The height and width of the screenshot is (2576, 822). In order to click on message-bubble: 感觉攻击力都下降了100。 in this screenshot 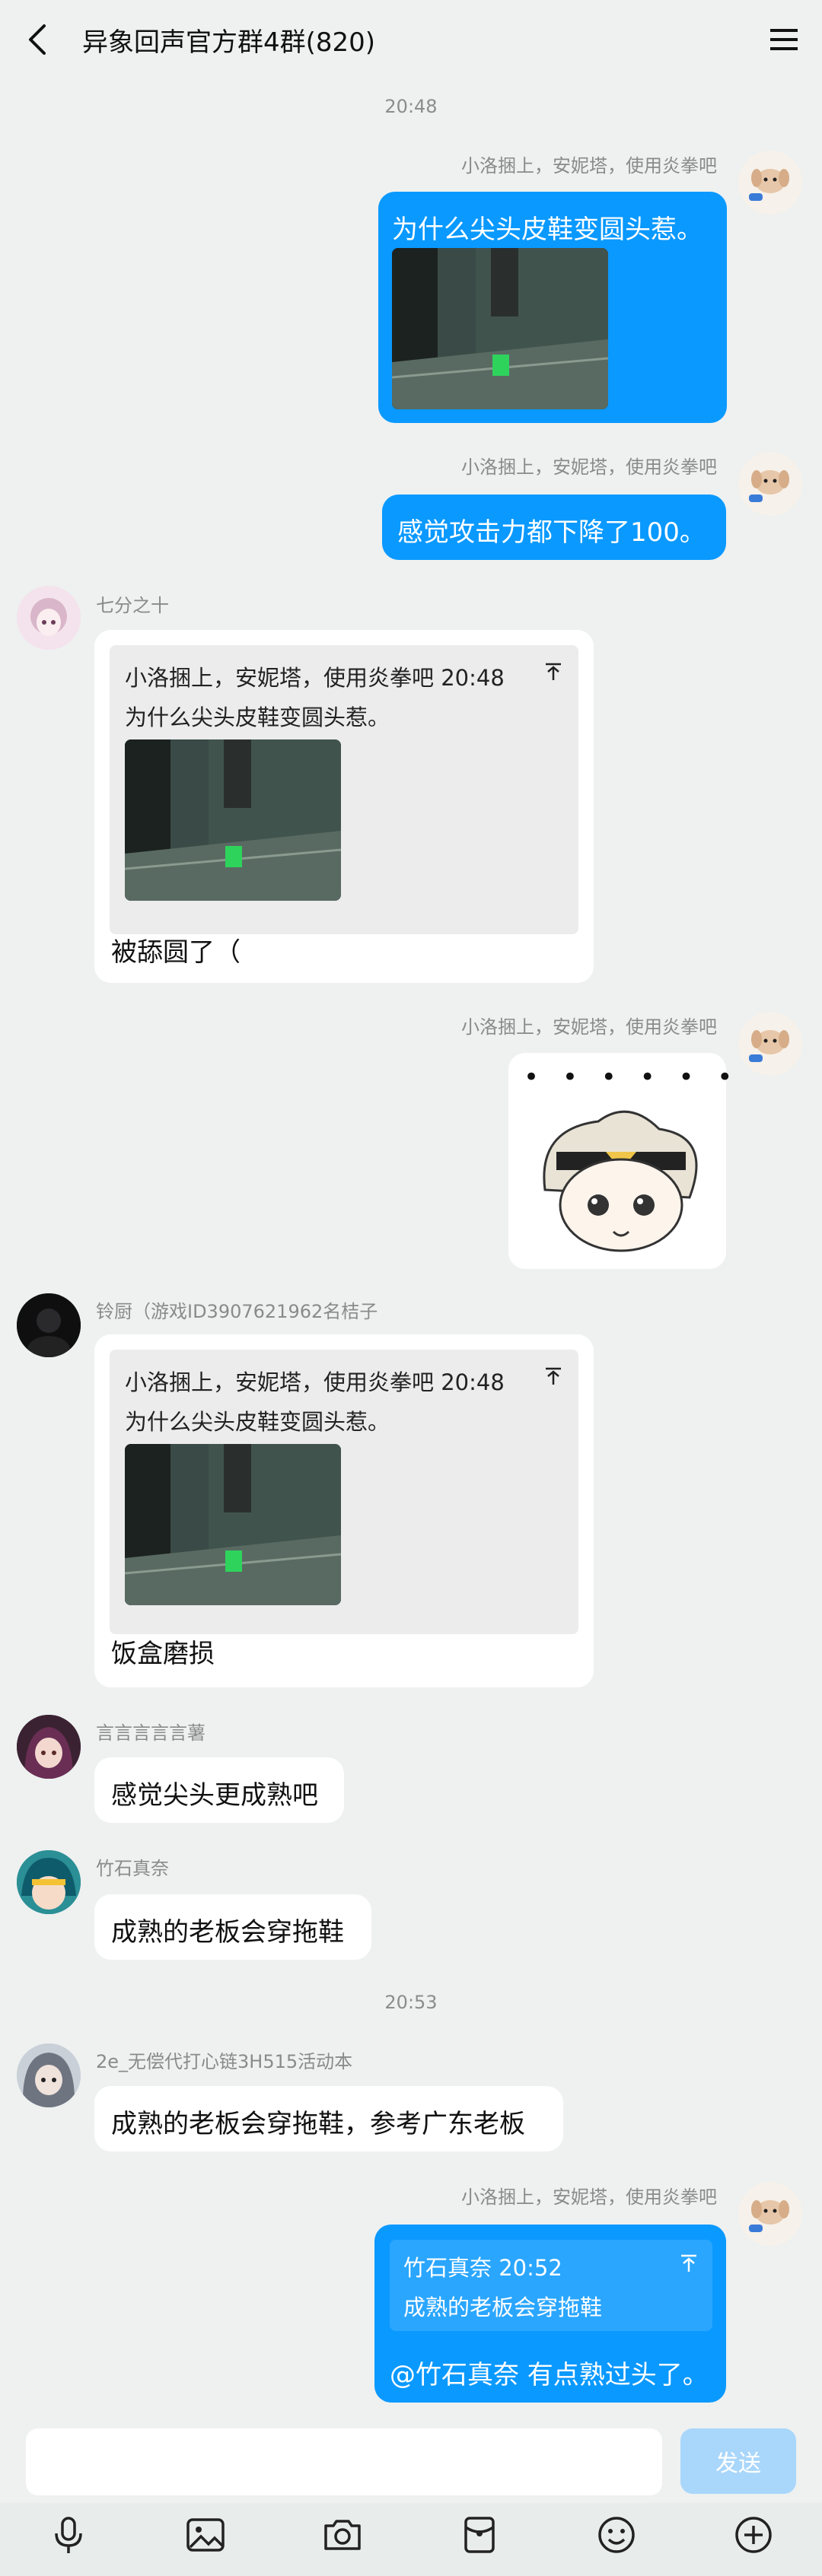, I will do `click(554, 527)`.